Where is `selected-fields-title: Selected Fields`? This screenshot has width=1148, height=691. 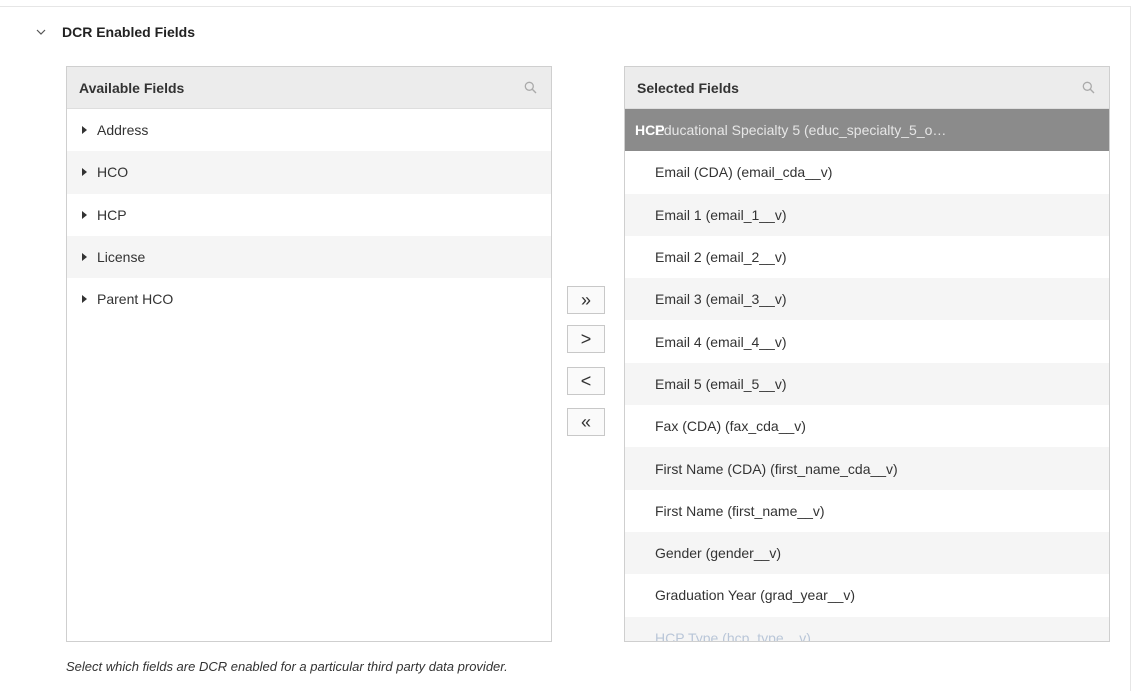 selected-fields-title: Selected Fields is located at coordinates (688, 87).